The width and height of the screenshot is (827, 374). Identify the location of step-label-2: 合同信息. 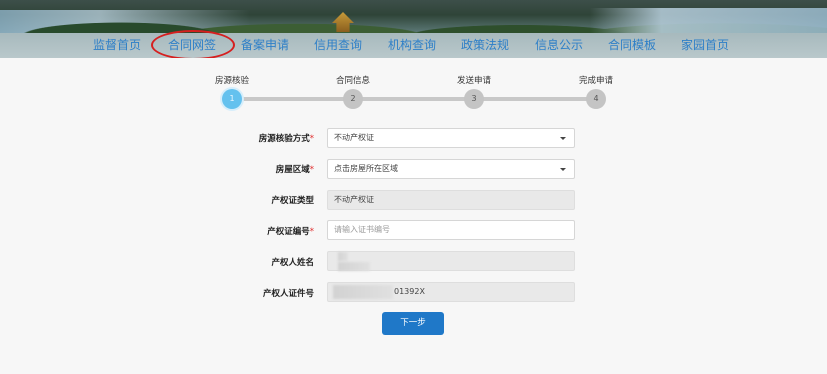
(353, 81).